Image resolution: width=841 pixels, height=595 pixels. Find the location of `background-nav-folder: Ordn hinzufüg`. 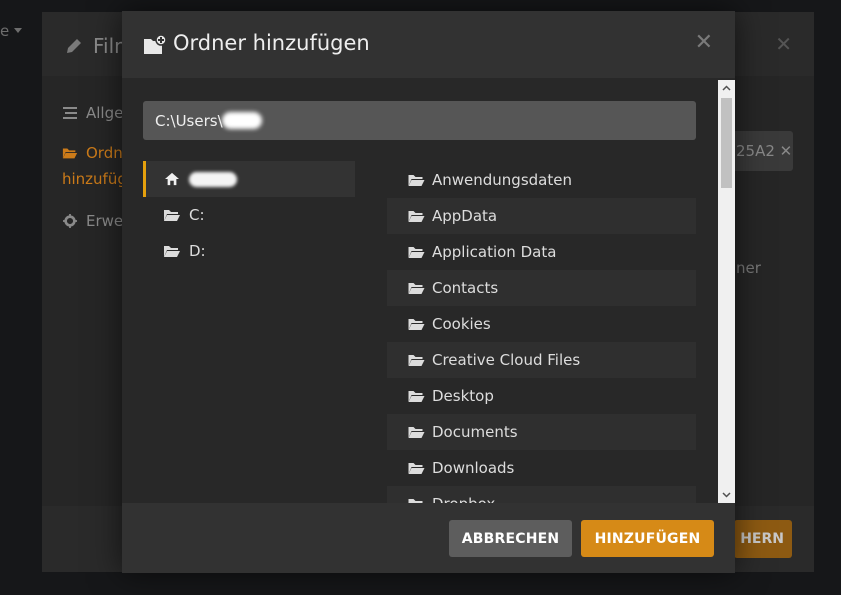

background-nav-folder: Ordn hinzufüg is located at coordinates (94, 166).